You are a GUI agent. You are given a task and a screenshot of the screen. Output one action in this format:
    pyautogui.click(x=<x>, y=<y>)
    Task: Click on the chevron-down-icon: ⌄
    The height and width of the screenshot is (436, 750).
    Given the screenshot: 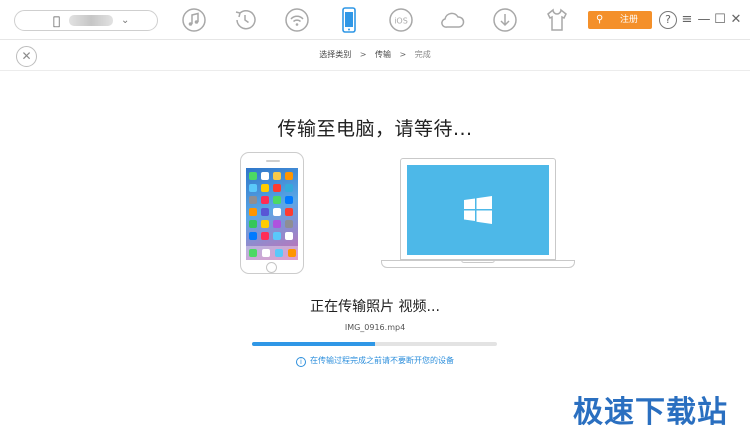 What is the action you would take?
    pyautogui.click(x=125, y=20)
    